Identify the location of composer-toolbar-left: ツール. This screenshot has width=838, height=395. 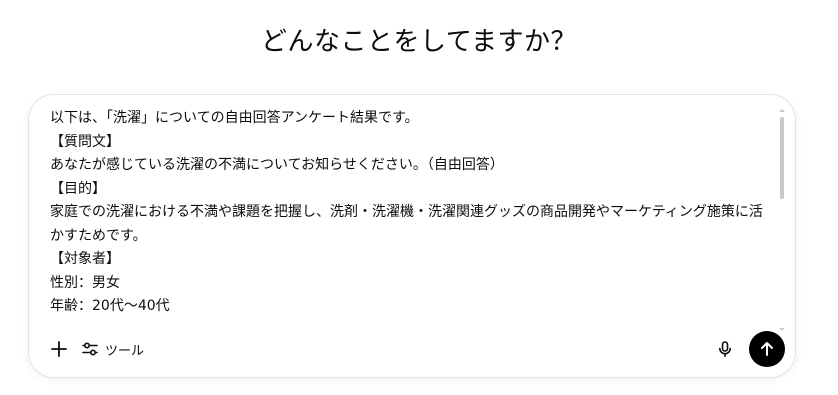
(97, 349).